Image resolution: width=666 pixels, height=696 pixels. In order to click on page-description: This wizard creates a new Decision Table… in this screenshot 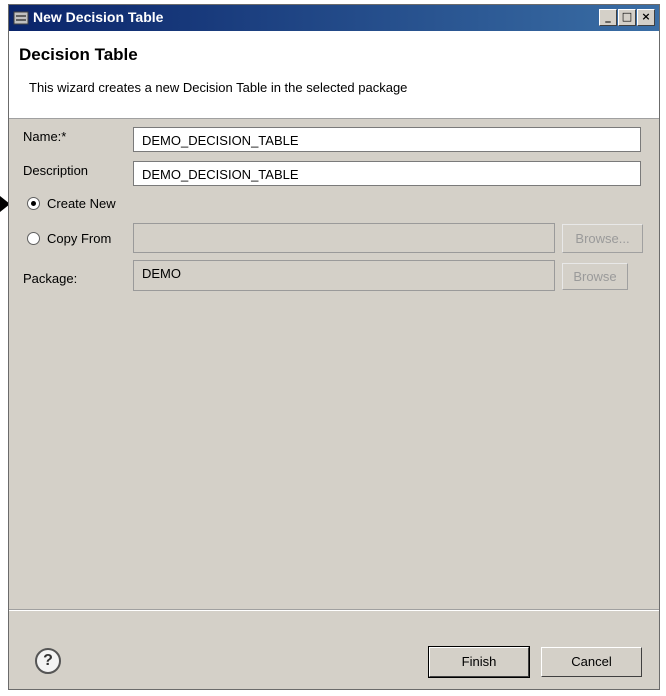, I will do `click(218, 87)`.